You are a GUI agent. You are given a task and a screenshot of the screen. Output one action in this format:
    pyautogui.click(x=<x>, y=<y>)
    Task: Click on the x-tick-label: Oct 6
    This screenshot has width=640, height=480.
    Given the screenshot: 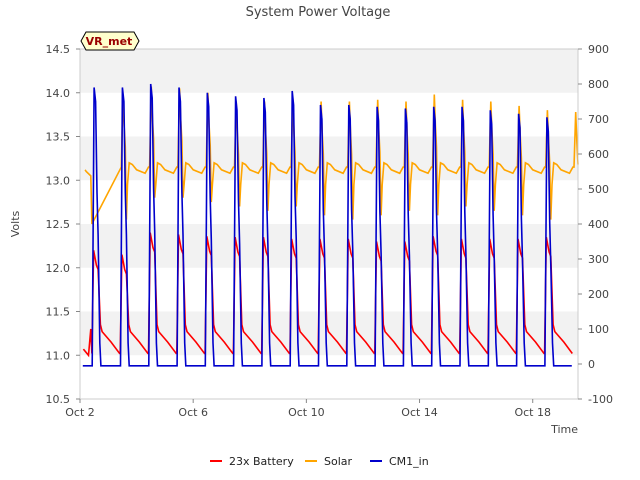 What is the action you would take?
    pyautogui.click(x=193, y=412)
    